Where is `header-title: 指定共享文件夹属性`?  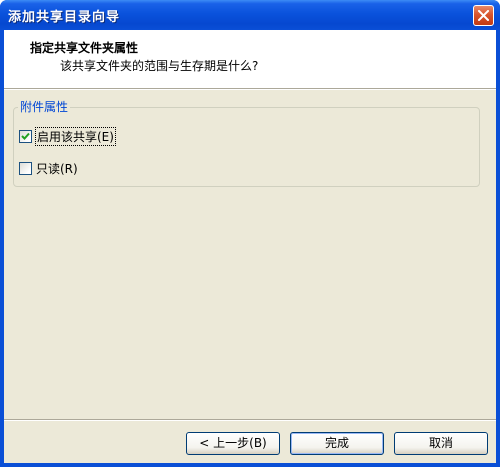 header-title: 指定共享文件夹属性 is located at coordinates (84, 48).